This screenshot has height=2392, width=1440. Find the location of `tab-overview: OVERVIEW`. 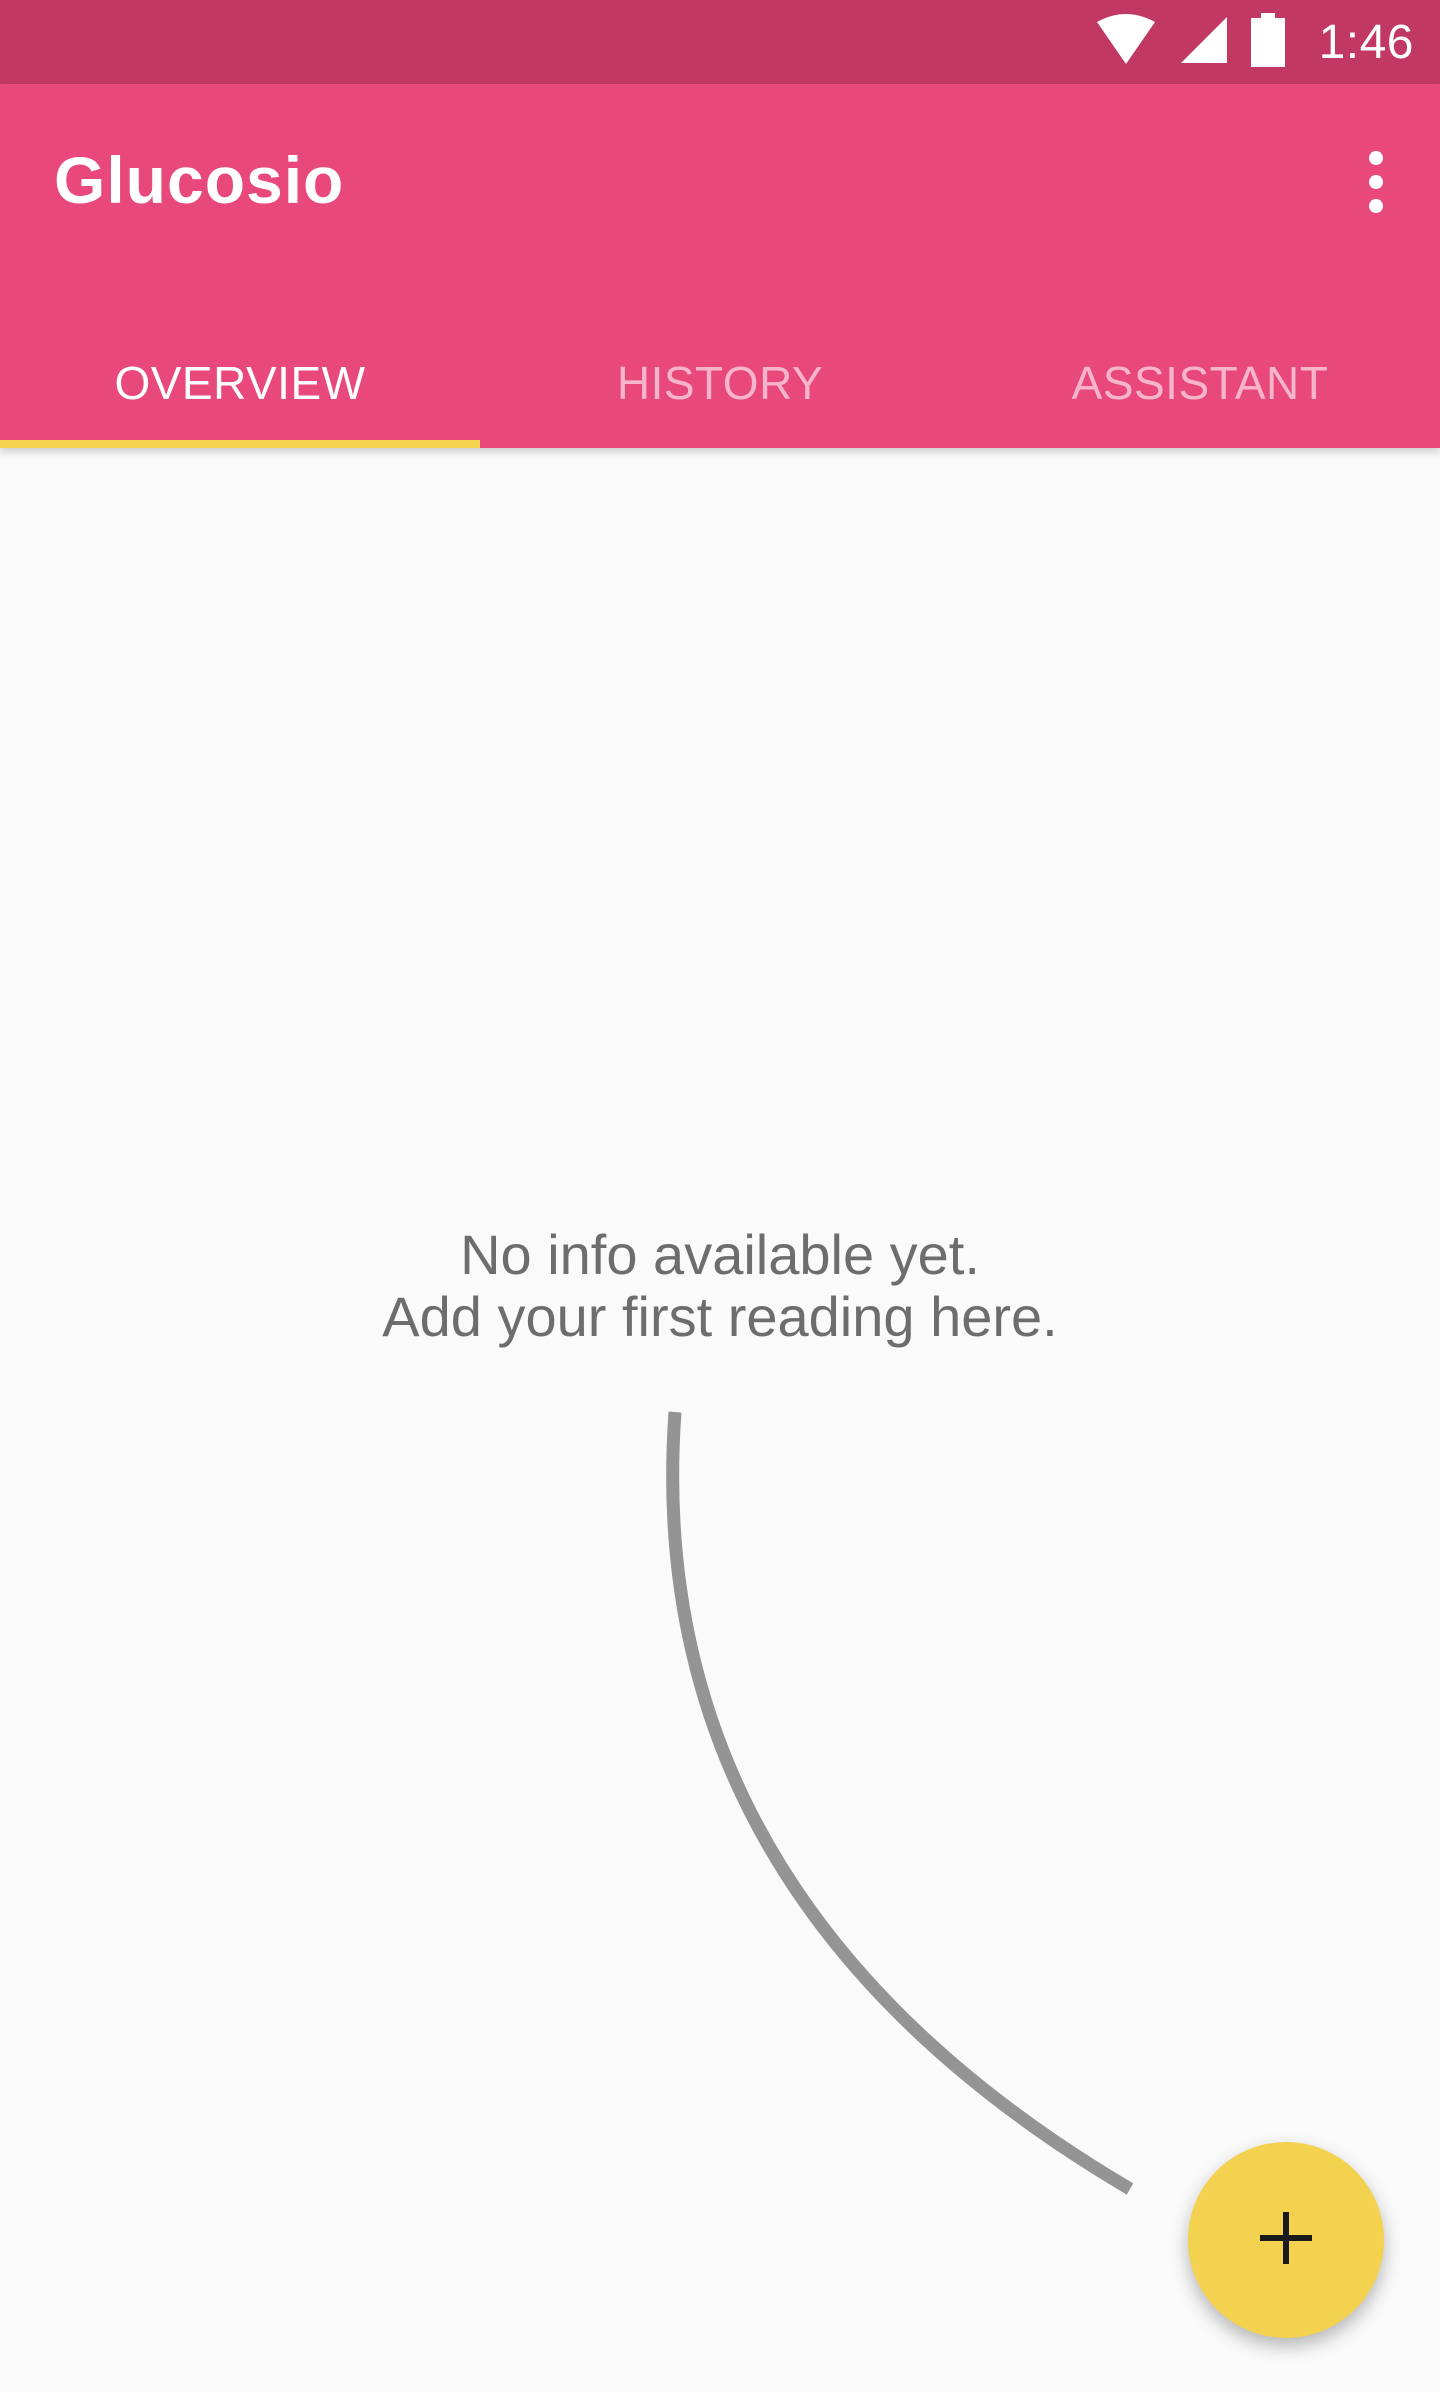

tab-overview: OVERVIEW is located at coordinates (240, 383).